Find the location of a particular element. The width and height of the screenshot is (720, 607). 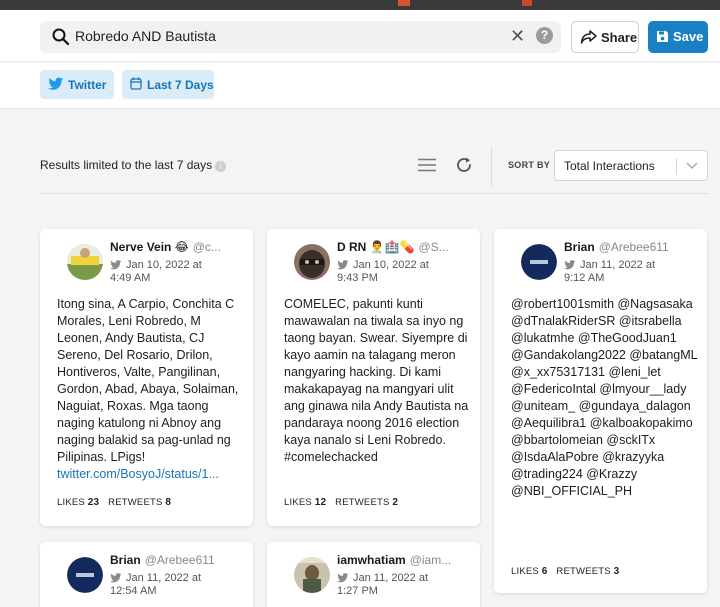

post-time: 1:27 PM is located at coordinates (357, 591).